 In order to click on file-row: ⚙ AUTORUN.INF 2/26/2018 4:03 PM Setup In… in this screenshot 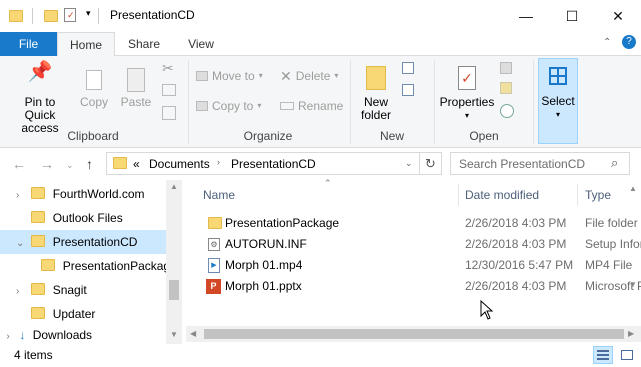, I will do `click(421, 244)`.